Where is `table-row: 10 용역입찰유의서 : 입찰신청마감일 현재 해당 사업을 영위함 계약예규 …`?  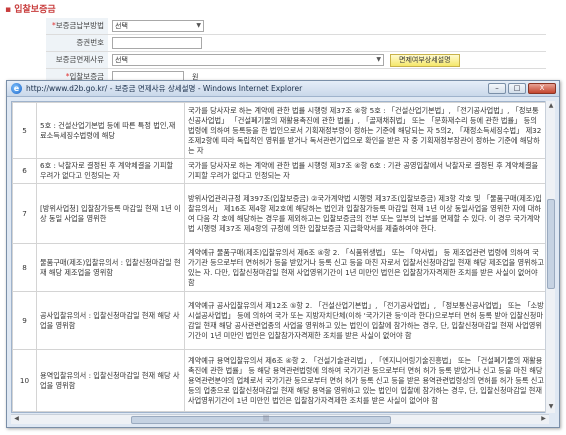
table-row: 10 용역입찰유의서 : 입찰신청마감일 현재 해당 사업을 영위함 계약예규 … is located at coordinates (280, 380).